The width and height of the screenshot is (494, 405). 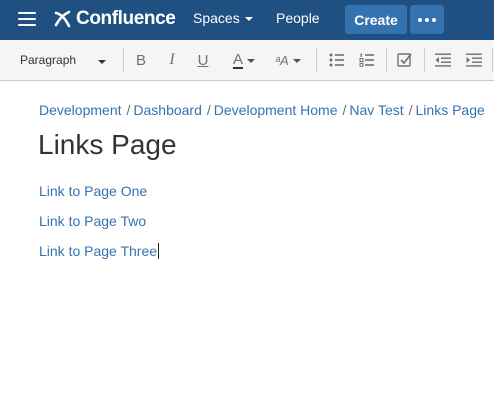 I want to click on numbered-list-button, so click(x=367, y=60).